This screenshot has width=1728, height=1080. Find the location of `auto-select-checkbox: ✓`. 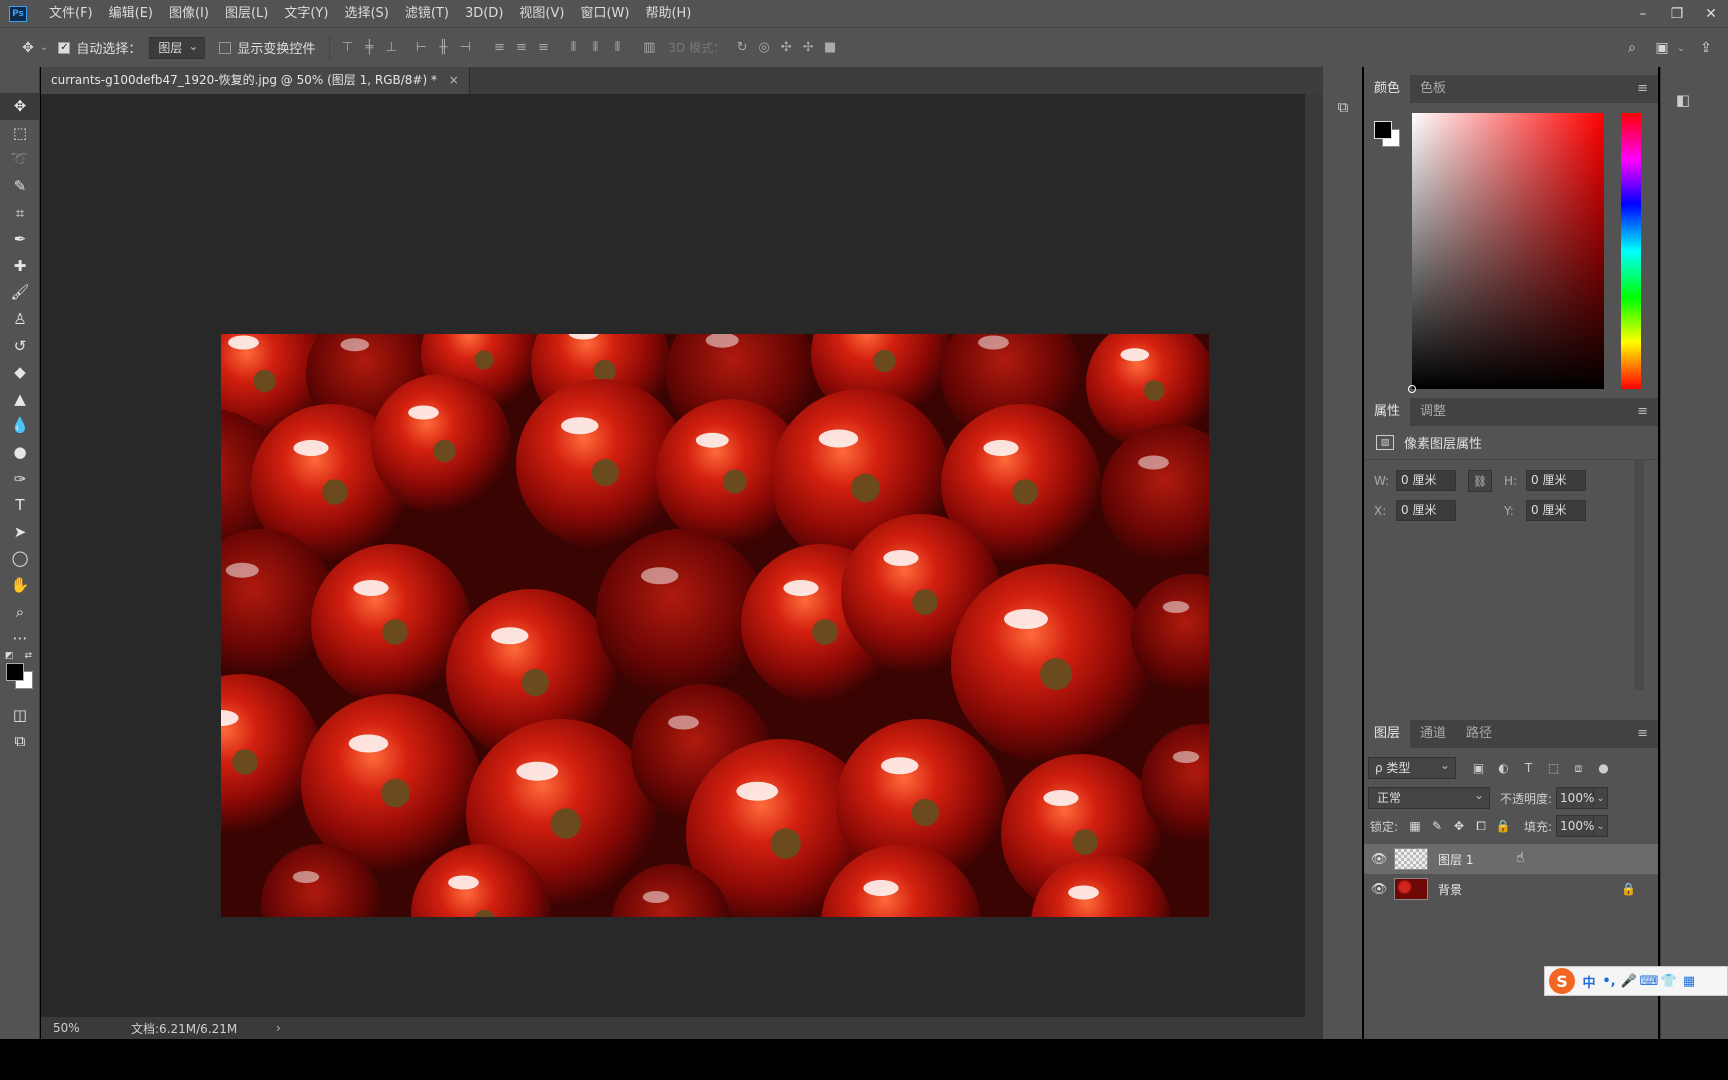

auto-select-checkbox: ✓ is located at coordinates (64, 47).